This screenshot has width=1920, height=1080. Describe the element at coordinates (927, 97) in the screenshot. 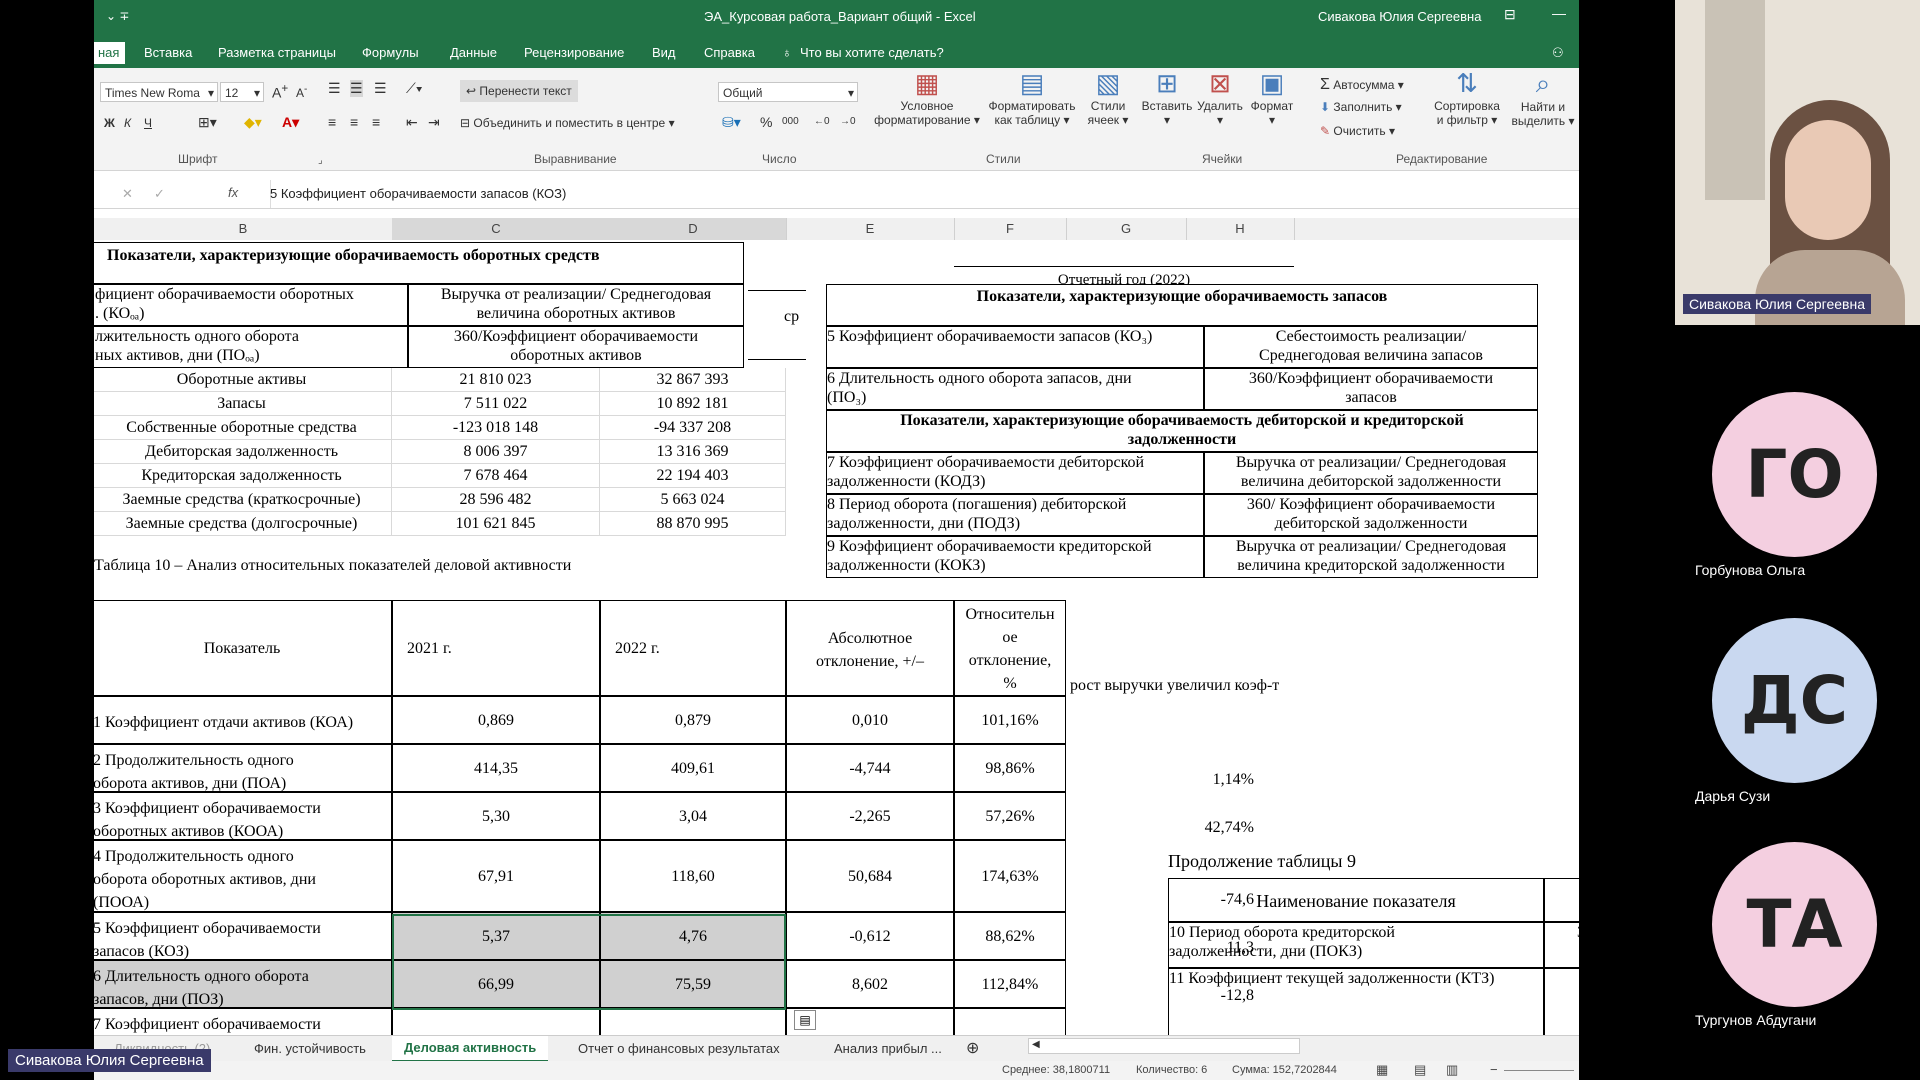

I see `conditional-formatting-button: ▦ Условное форматирование ▾` at that location.